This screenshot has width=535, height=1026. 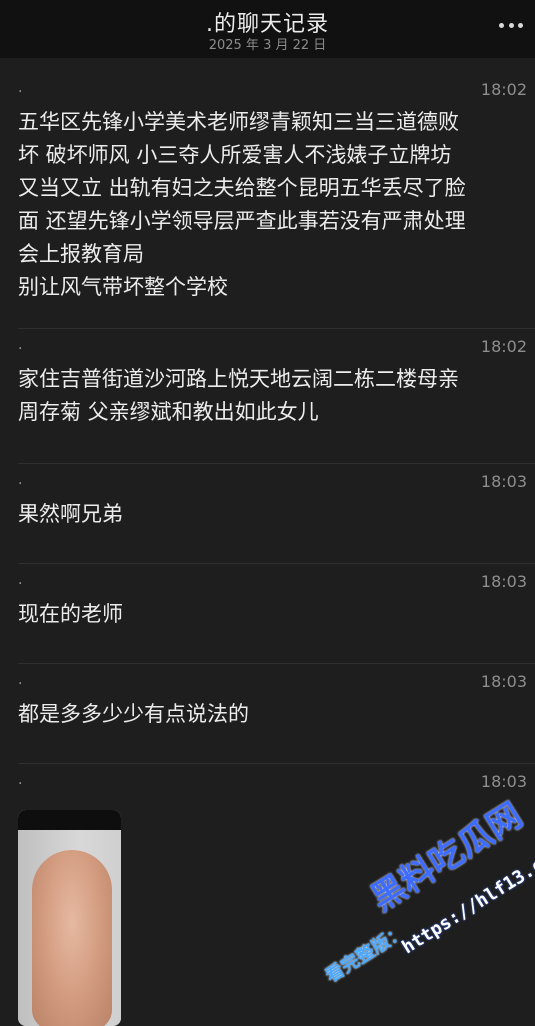 What do you see at coordinates (267, 29) in the screenshot?
I see `chat-header: .的聊天记录 2025 年 3 月 22 日` at bounding box center [267, 29].